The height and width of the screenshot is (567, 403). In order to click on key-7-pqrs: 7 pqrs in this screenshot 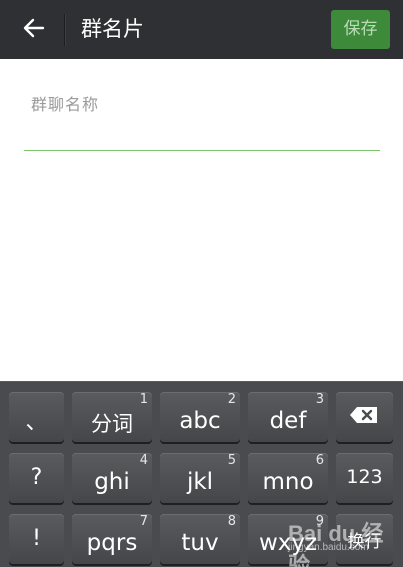, I will do `click(112, 539)`.